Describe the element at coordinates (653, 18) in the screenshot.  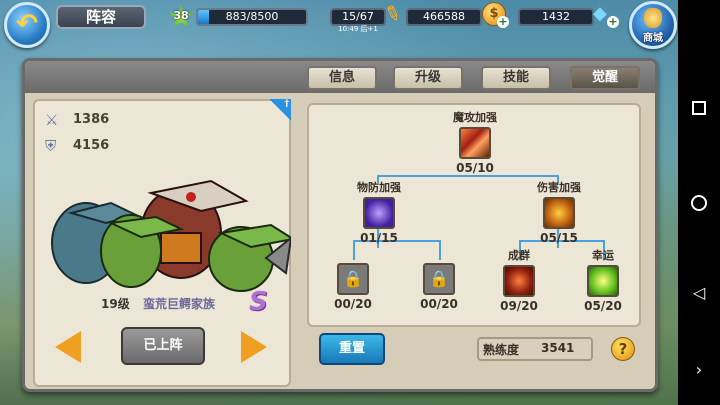
I see `money-bag-icon` at that location.